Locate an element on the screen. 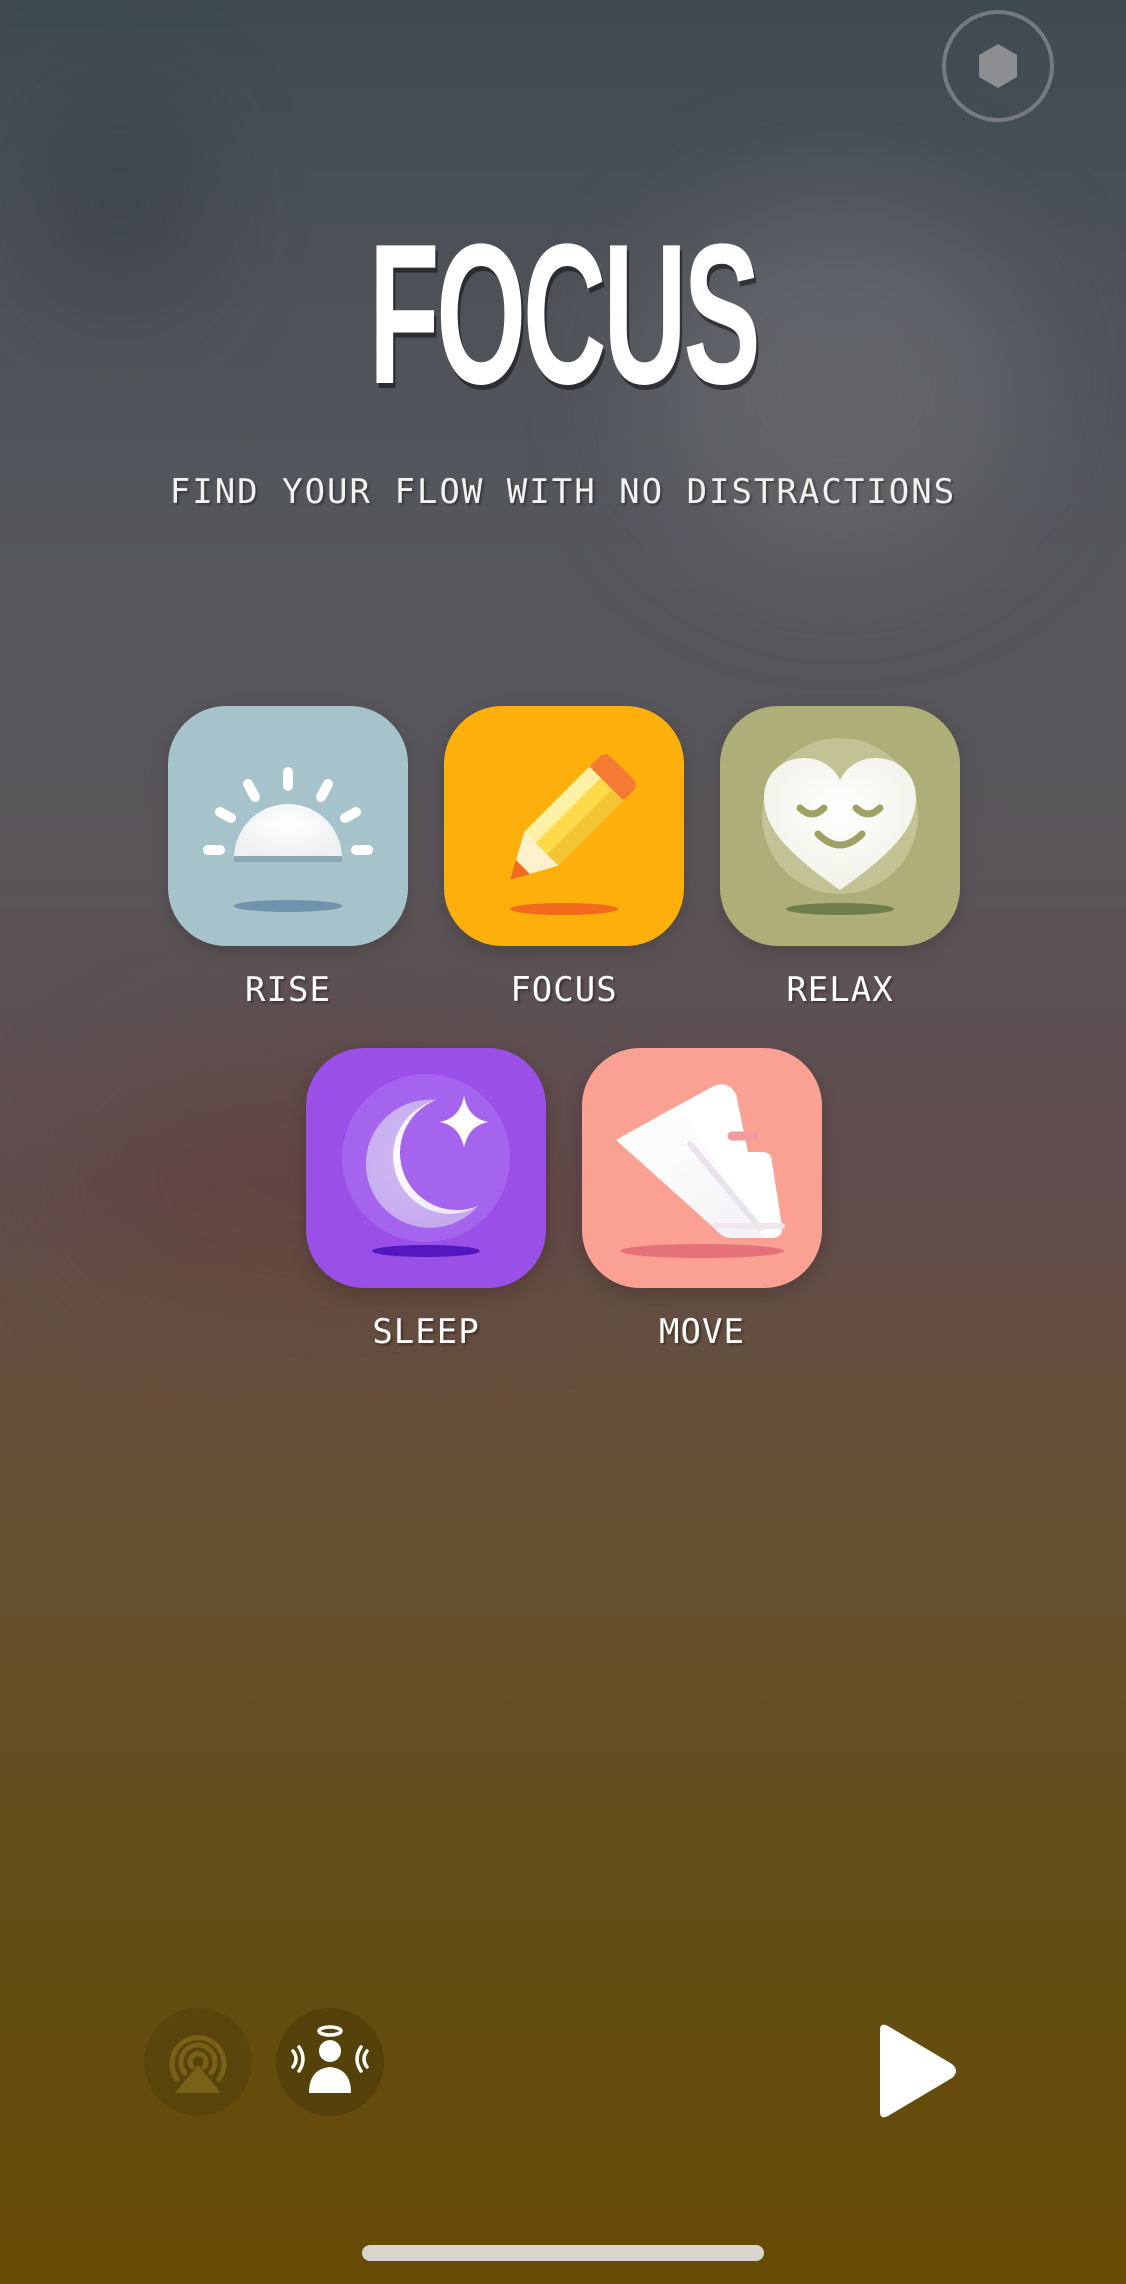 This screenshot has height=2284, width=1126. mode-rise-button: RISE is located at coordinates (288, 858).